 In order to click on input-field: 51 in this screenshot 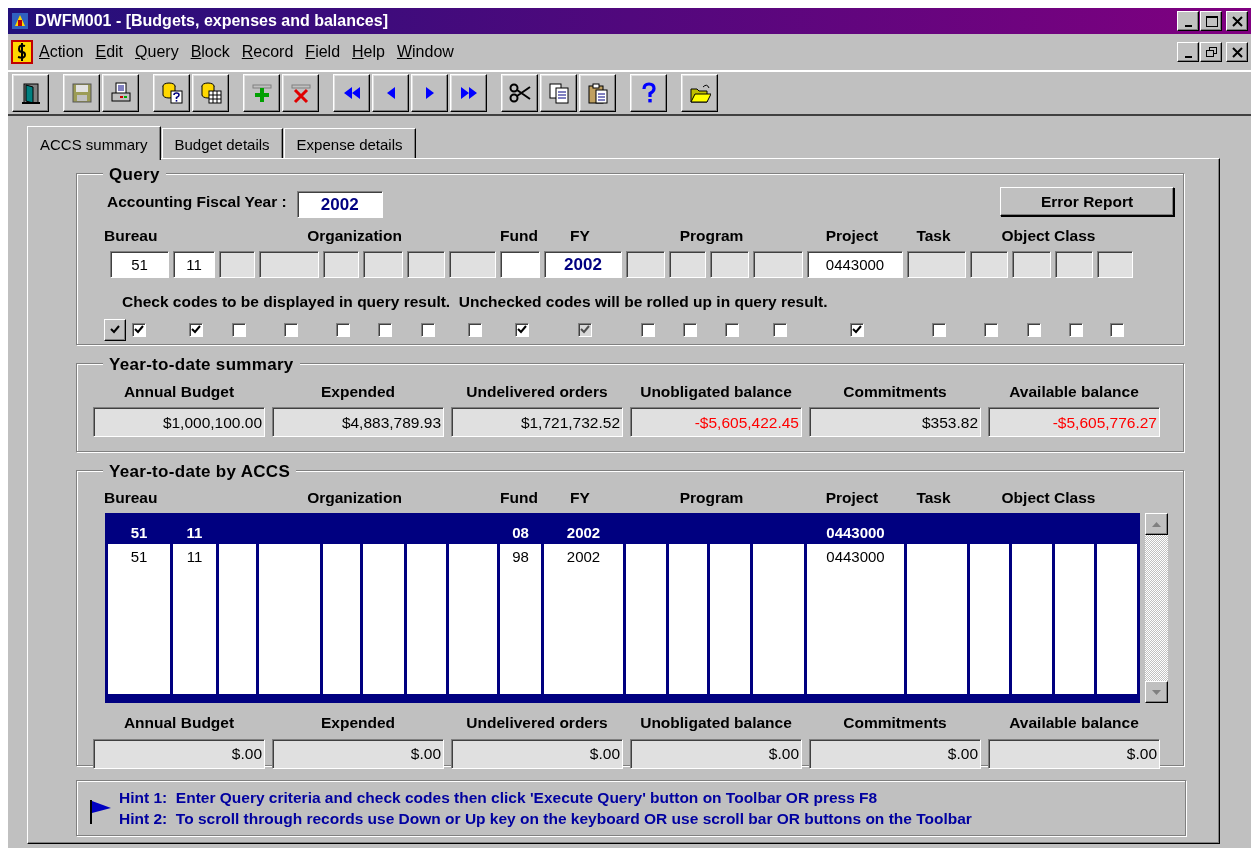, I will do `click(139, 265)`.